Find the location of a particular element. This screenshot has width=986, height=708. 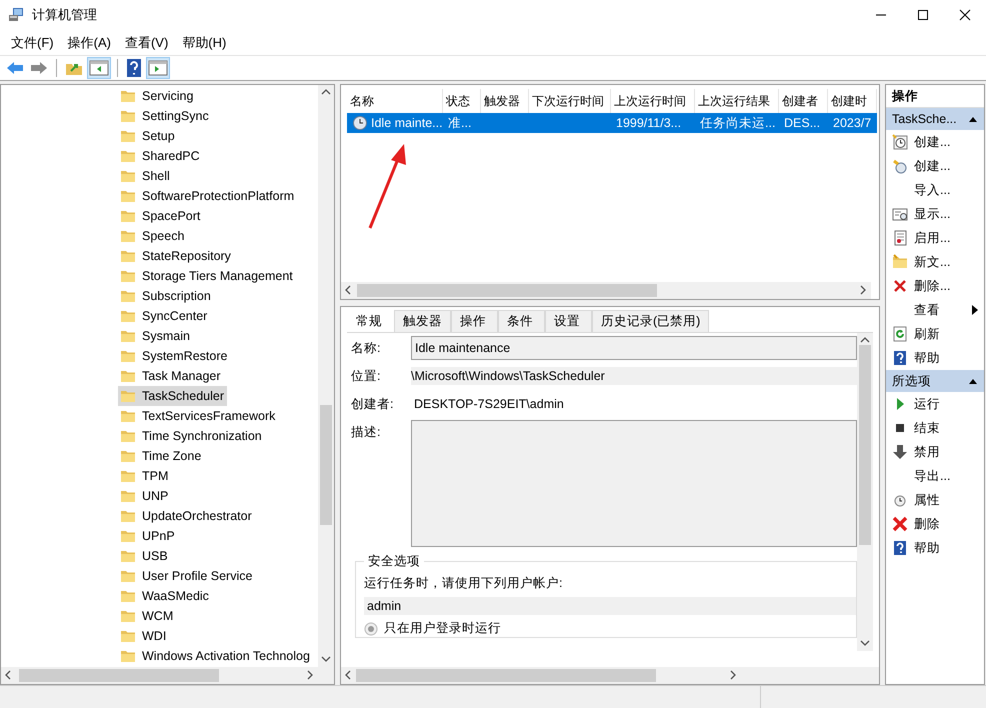

tree-item: UpdateOrchestrator is located at coordinates (186, 516).